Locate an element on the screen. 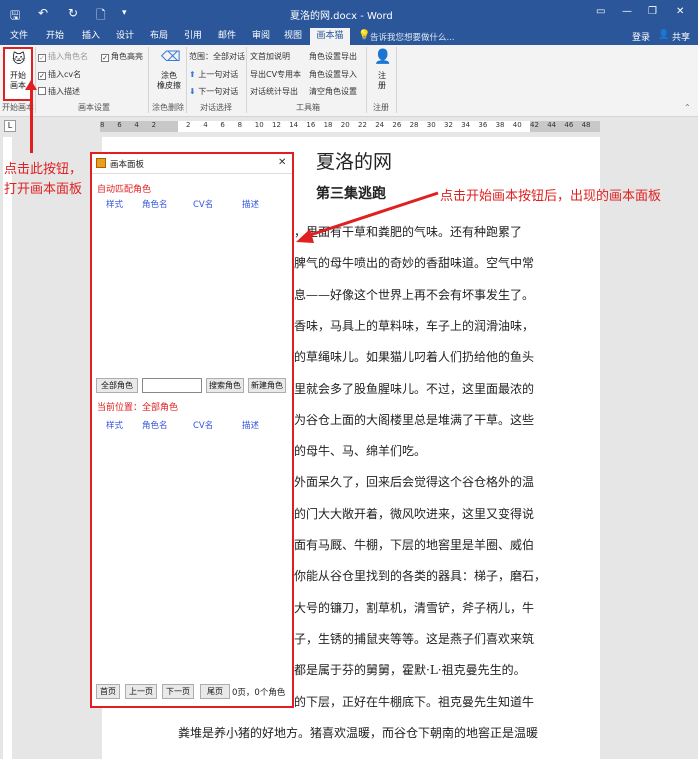  group-tools: 工具箱 is located at coordinates (308, 107).